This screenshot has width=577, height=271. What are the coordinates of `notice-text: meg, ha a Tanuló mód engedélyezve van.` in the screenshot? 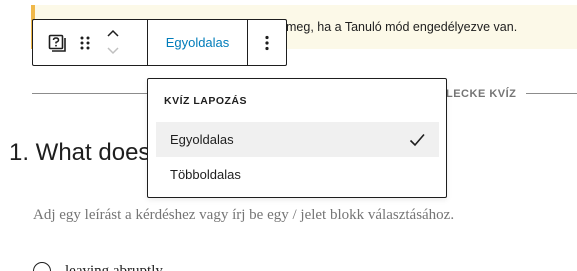 It's located at (402, 27).